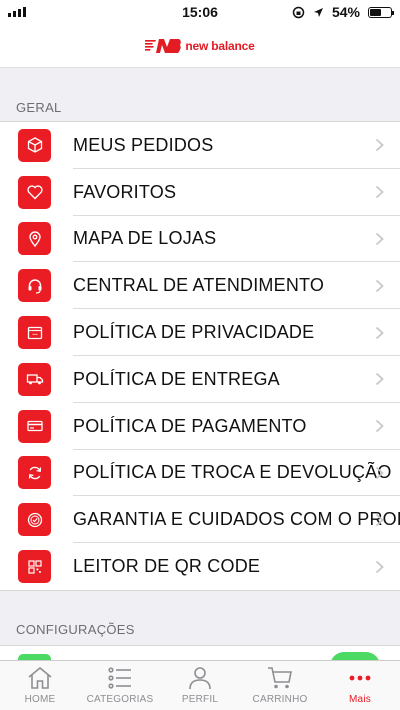 Image resolution: width=400 pixels, height=710 pixels. I want to click on menu-item-central-de-atendimento: CENTRAL DE ATENDIMENTO, so click(200, 286).